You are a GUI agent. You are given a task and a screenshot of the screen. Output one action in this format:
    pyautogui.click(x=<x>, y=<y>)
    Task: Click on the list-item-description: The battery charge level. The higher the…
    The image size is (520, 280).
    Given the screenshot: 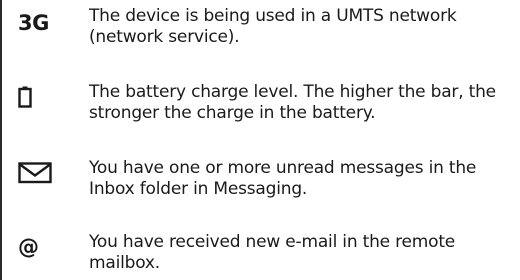 What is the action you would take?
    pyautogui.click(x=292, y=102)
    